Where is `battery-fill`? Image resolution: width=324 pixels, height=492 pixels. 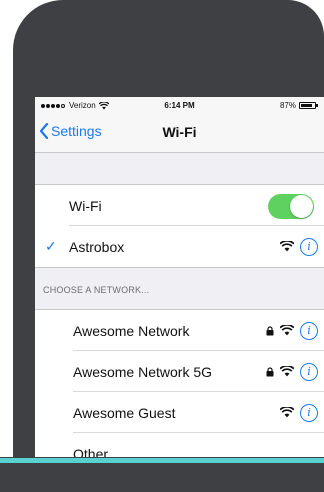 battery-fill is located at coordinates (307, 105).